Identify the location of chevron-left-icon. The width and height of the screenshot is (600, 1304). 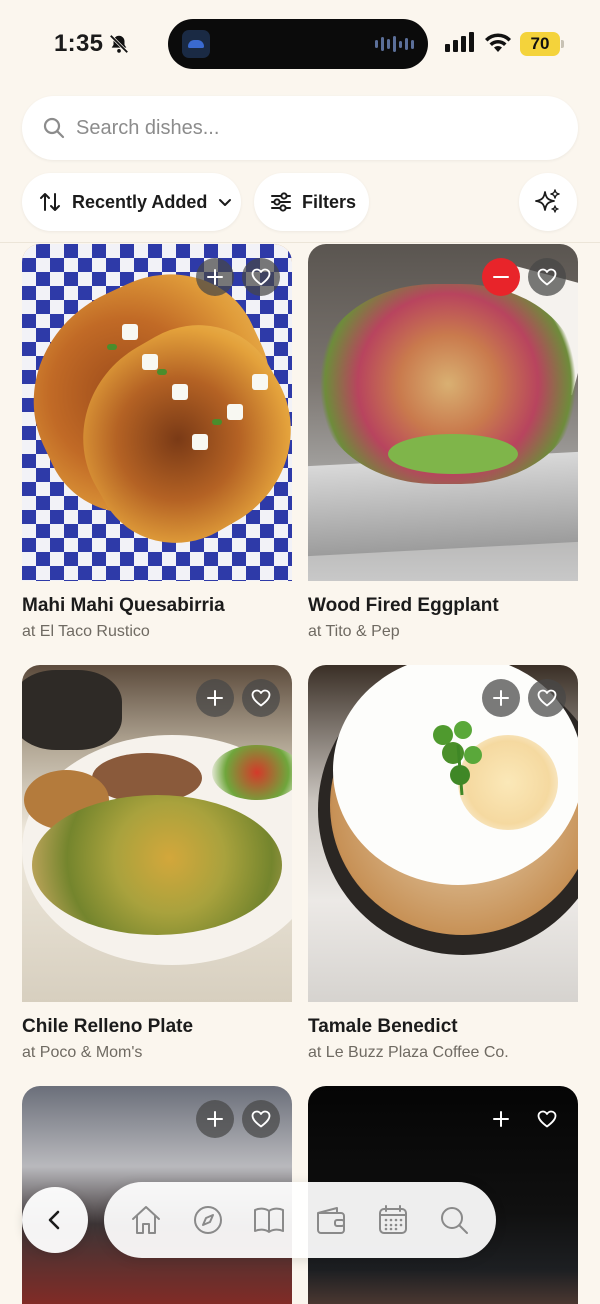
(54, 1220).